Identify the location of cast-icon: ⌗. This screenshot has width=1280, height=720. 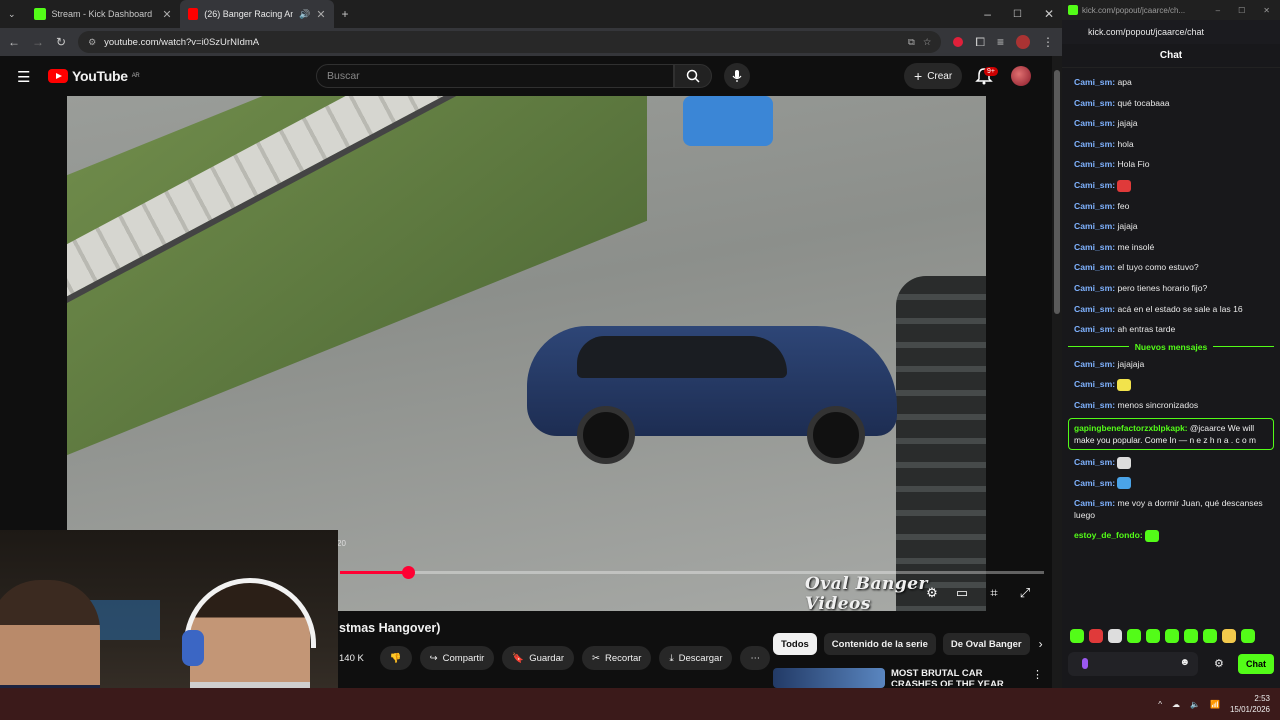
(994, 593).